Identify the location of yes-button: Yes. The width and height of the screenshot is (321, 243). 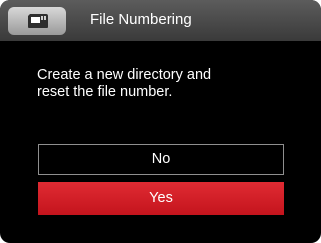
(161, 198).